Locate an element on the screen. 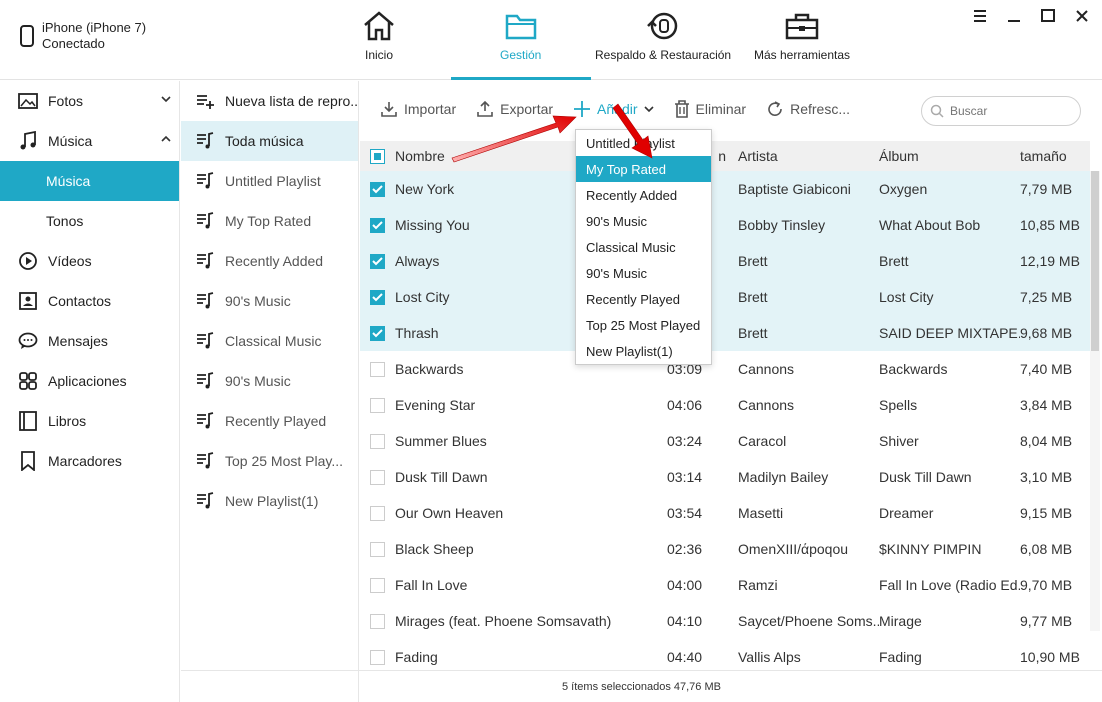 This screenshot has width=1102, height=702. nav-inicio: Inicio is located at coordinates (379, 36).